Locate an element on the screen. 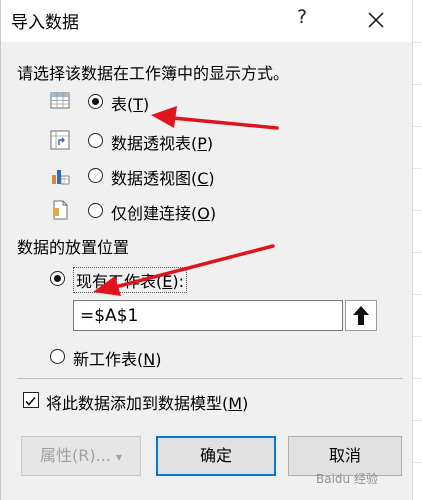 This screenshot has height=500, width=422. annotation-arrow-table is located at coordinates (215, 118).